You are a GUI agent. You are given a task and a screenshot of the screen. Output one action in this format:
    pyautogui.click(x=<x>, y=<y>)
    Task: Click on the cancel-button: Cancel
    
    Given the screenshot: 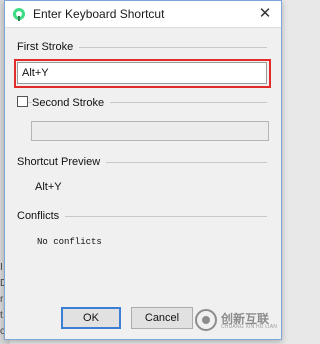 What is the action you would take?
    pyautogui.click(x=162, y=318)
    